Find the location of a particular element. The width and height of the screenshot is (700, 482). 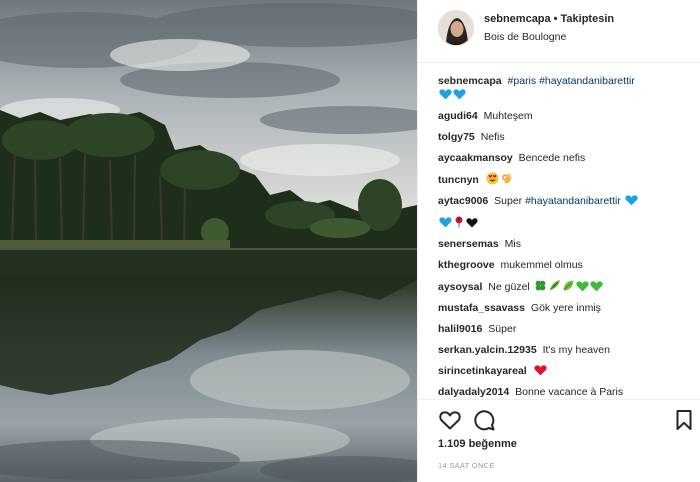

comment-text: Gök yere inmiş is located at coordinates (565, 308).